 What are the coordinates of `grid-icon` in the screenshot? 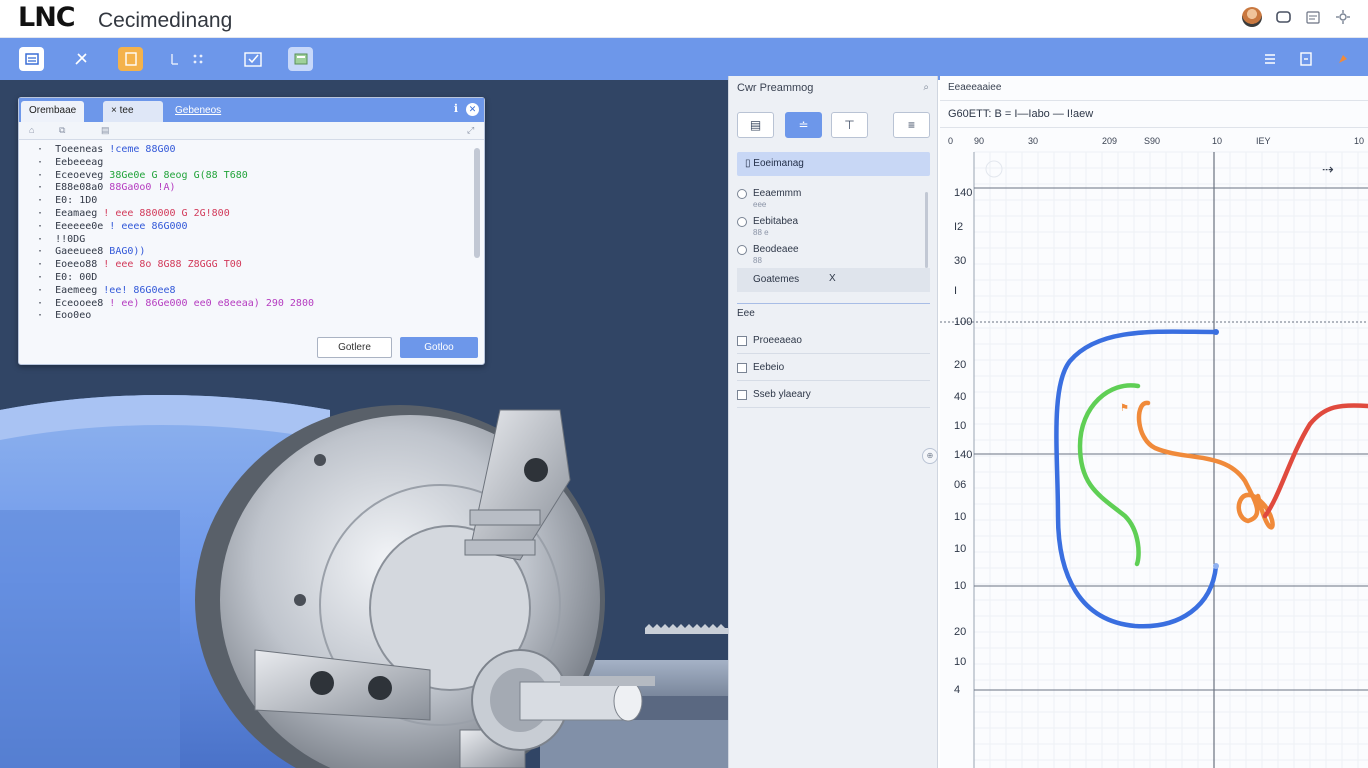 It's located at (188, 59).